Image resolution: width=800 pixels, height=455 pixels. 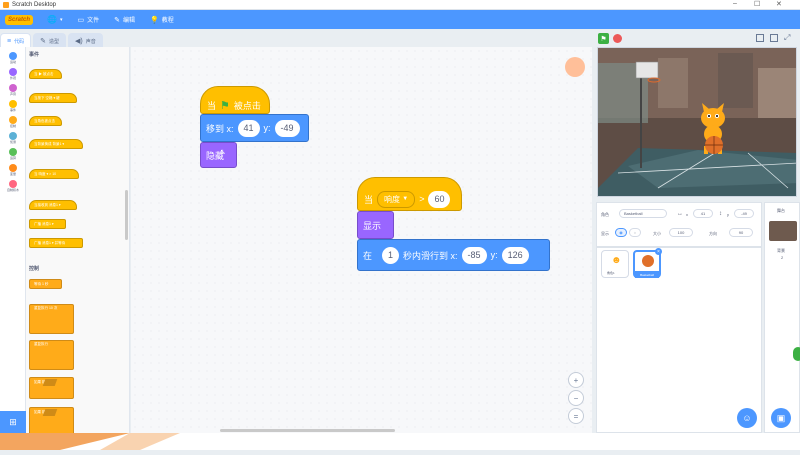 I want to click on stage-selector: 舞台 背景 2, so click(x=782, y=317).